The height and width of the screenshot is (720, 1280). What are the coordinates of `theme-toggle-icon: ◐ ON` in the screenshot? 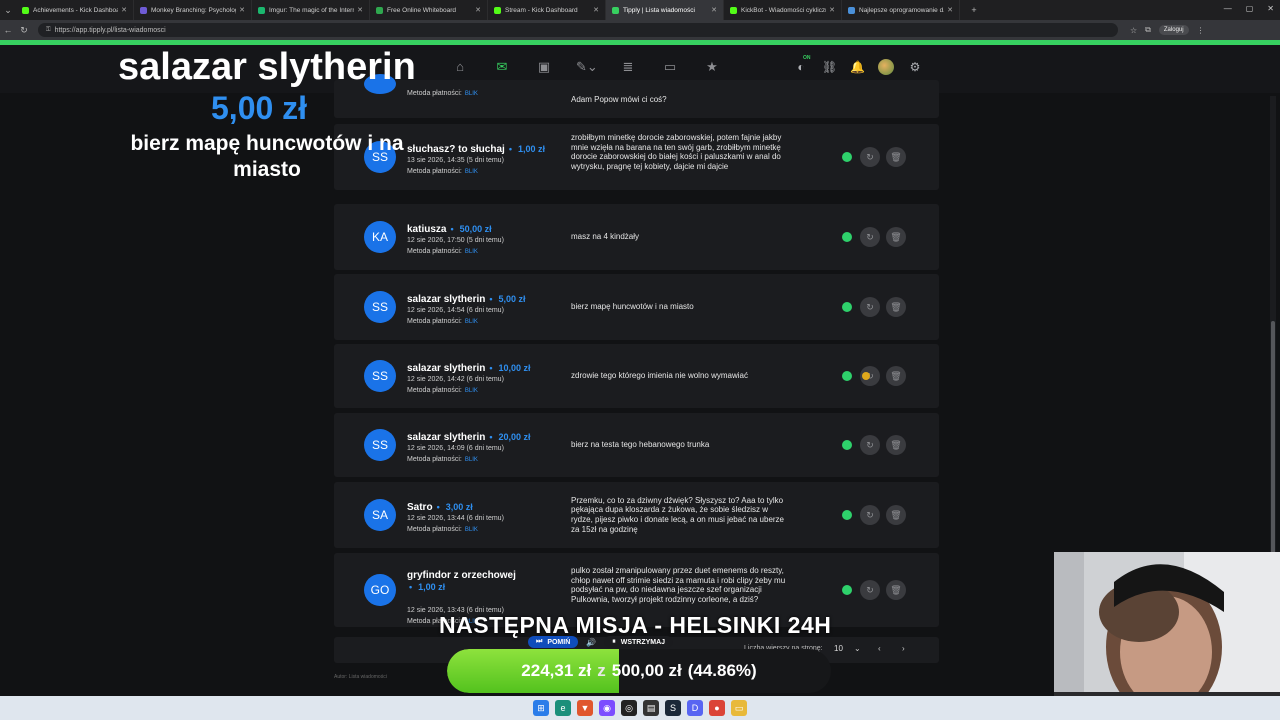 It's located at (802, 64).